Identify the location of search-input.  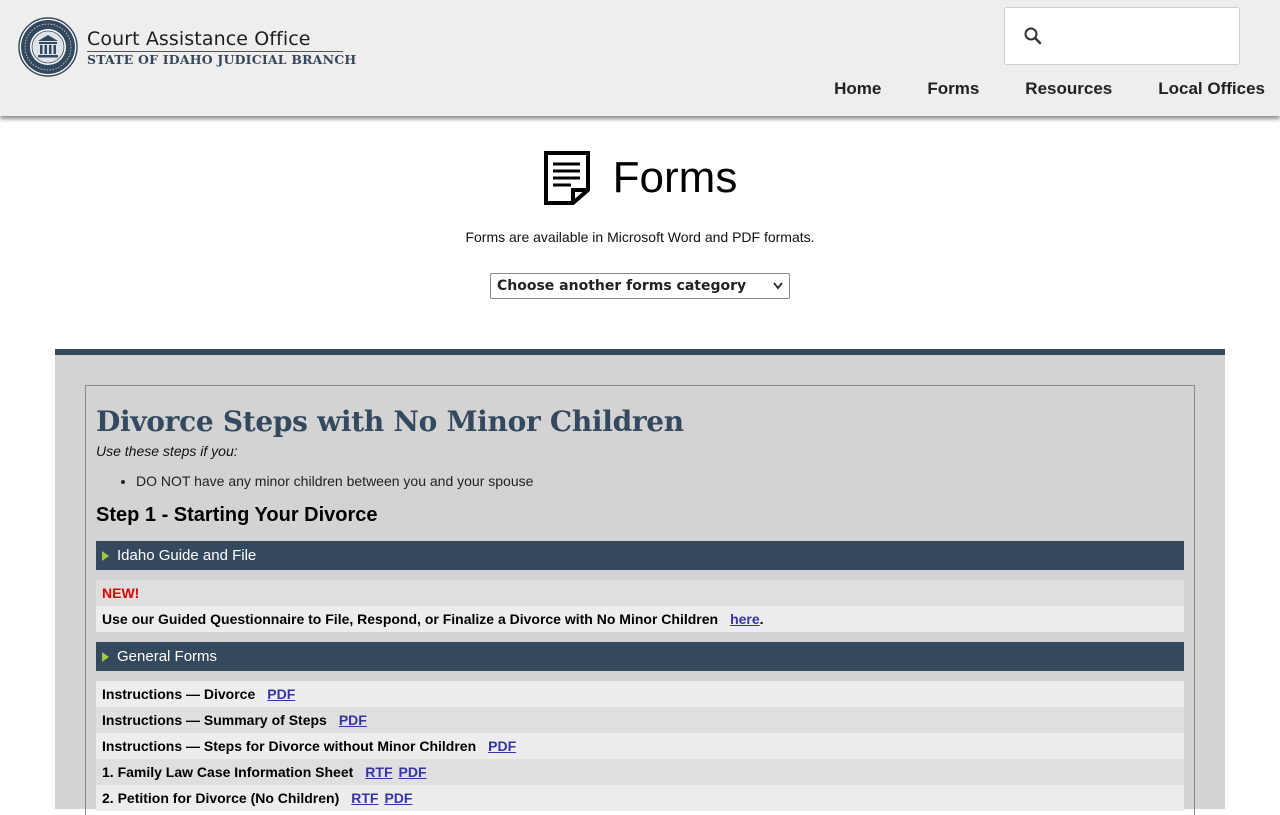
(1142, 37).